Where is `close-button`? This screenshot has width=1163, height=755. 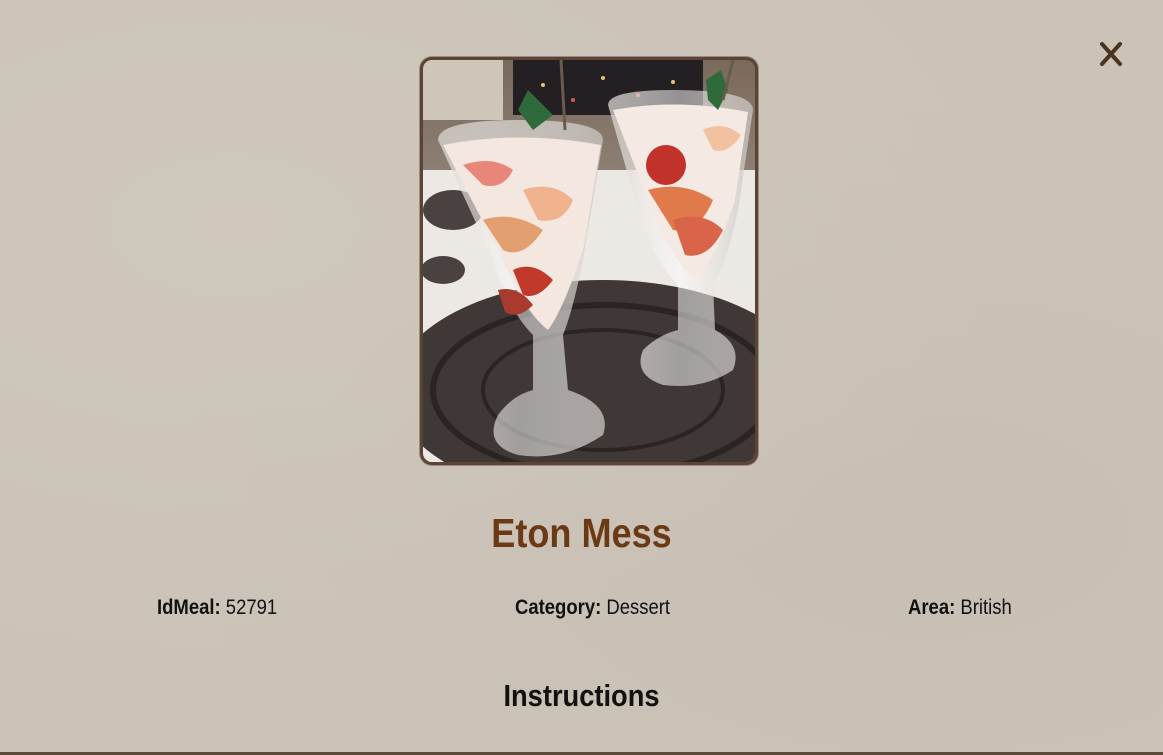
close-button is located at coordinates (1111, 54).